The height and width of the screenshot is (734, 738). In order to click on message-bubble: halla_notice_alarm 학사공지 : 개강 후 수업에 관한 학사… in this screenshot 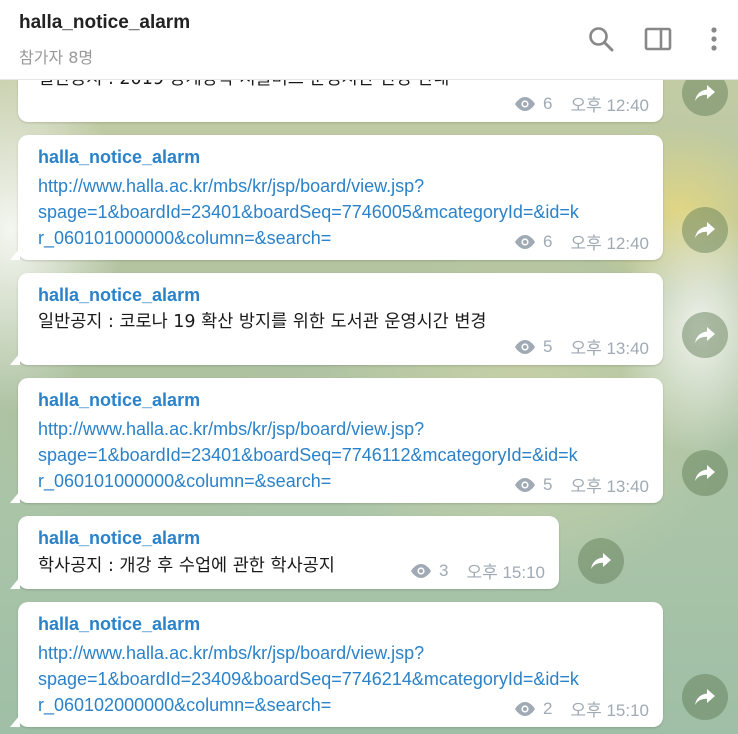, I will do `click(284, 552)`.